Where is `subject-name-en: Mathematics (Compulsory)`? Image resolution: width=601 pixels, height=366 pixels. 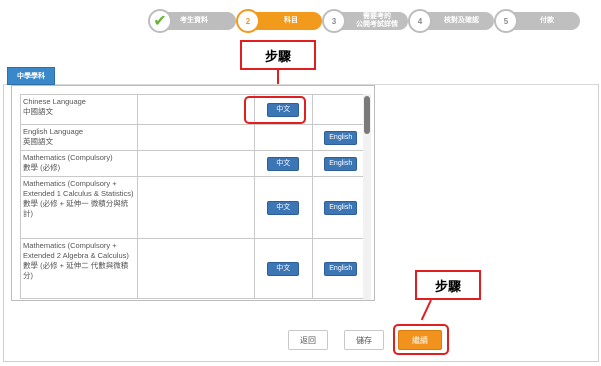
subject-name-en: Mathematics (Compulsory) is located at coordinates (68, 157).